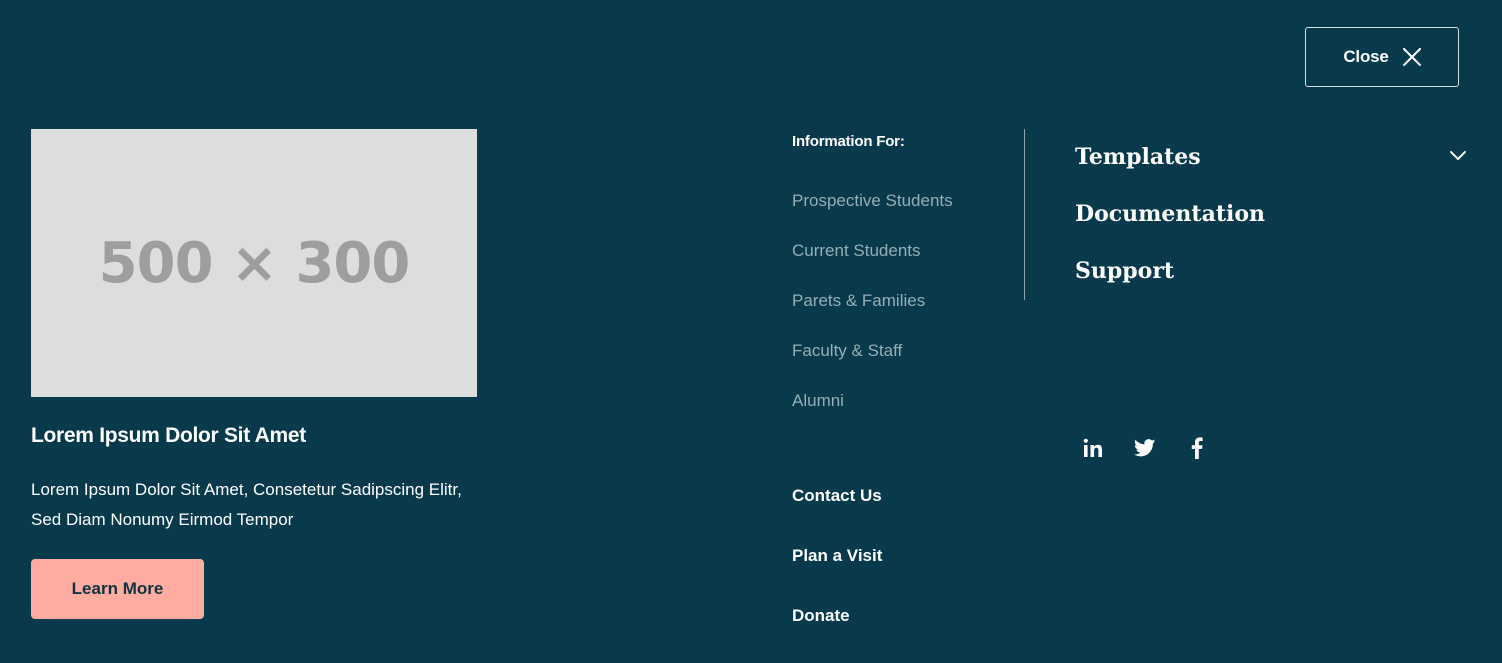 The image size is (1502, 663). I want to click on twitter-link, so click(1145, 448).